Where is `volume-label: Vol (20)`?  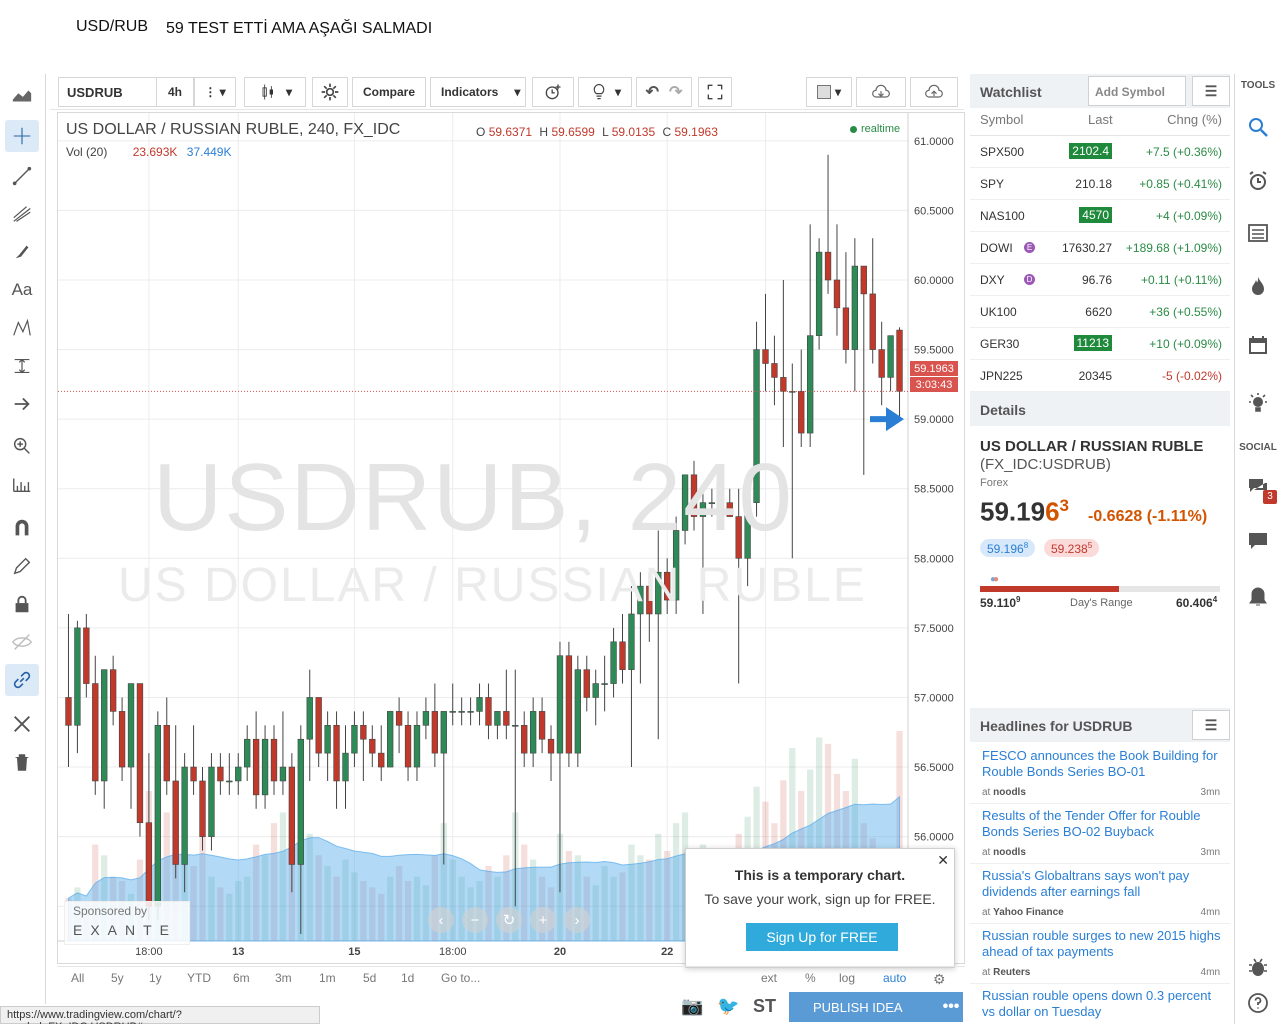 volume-label: Vol (20) is located at coordinates (86, 152).